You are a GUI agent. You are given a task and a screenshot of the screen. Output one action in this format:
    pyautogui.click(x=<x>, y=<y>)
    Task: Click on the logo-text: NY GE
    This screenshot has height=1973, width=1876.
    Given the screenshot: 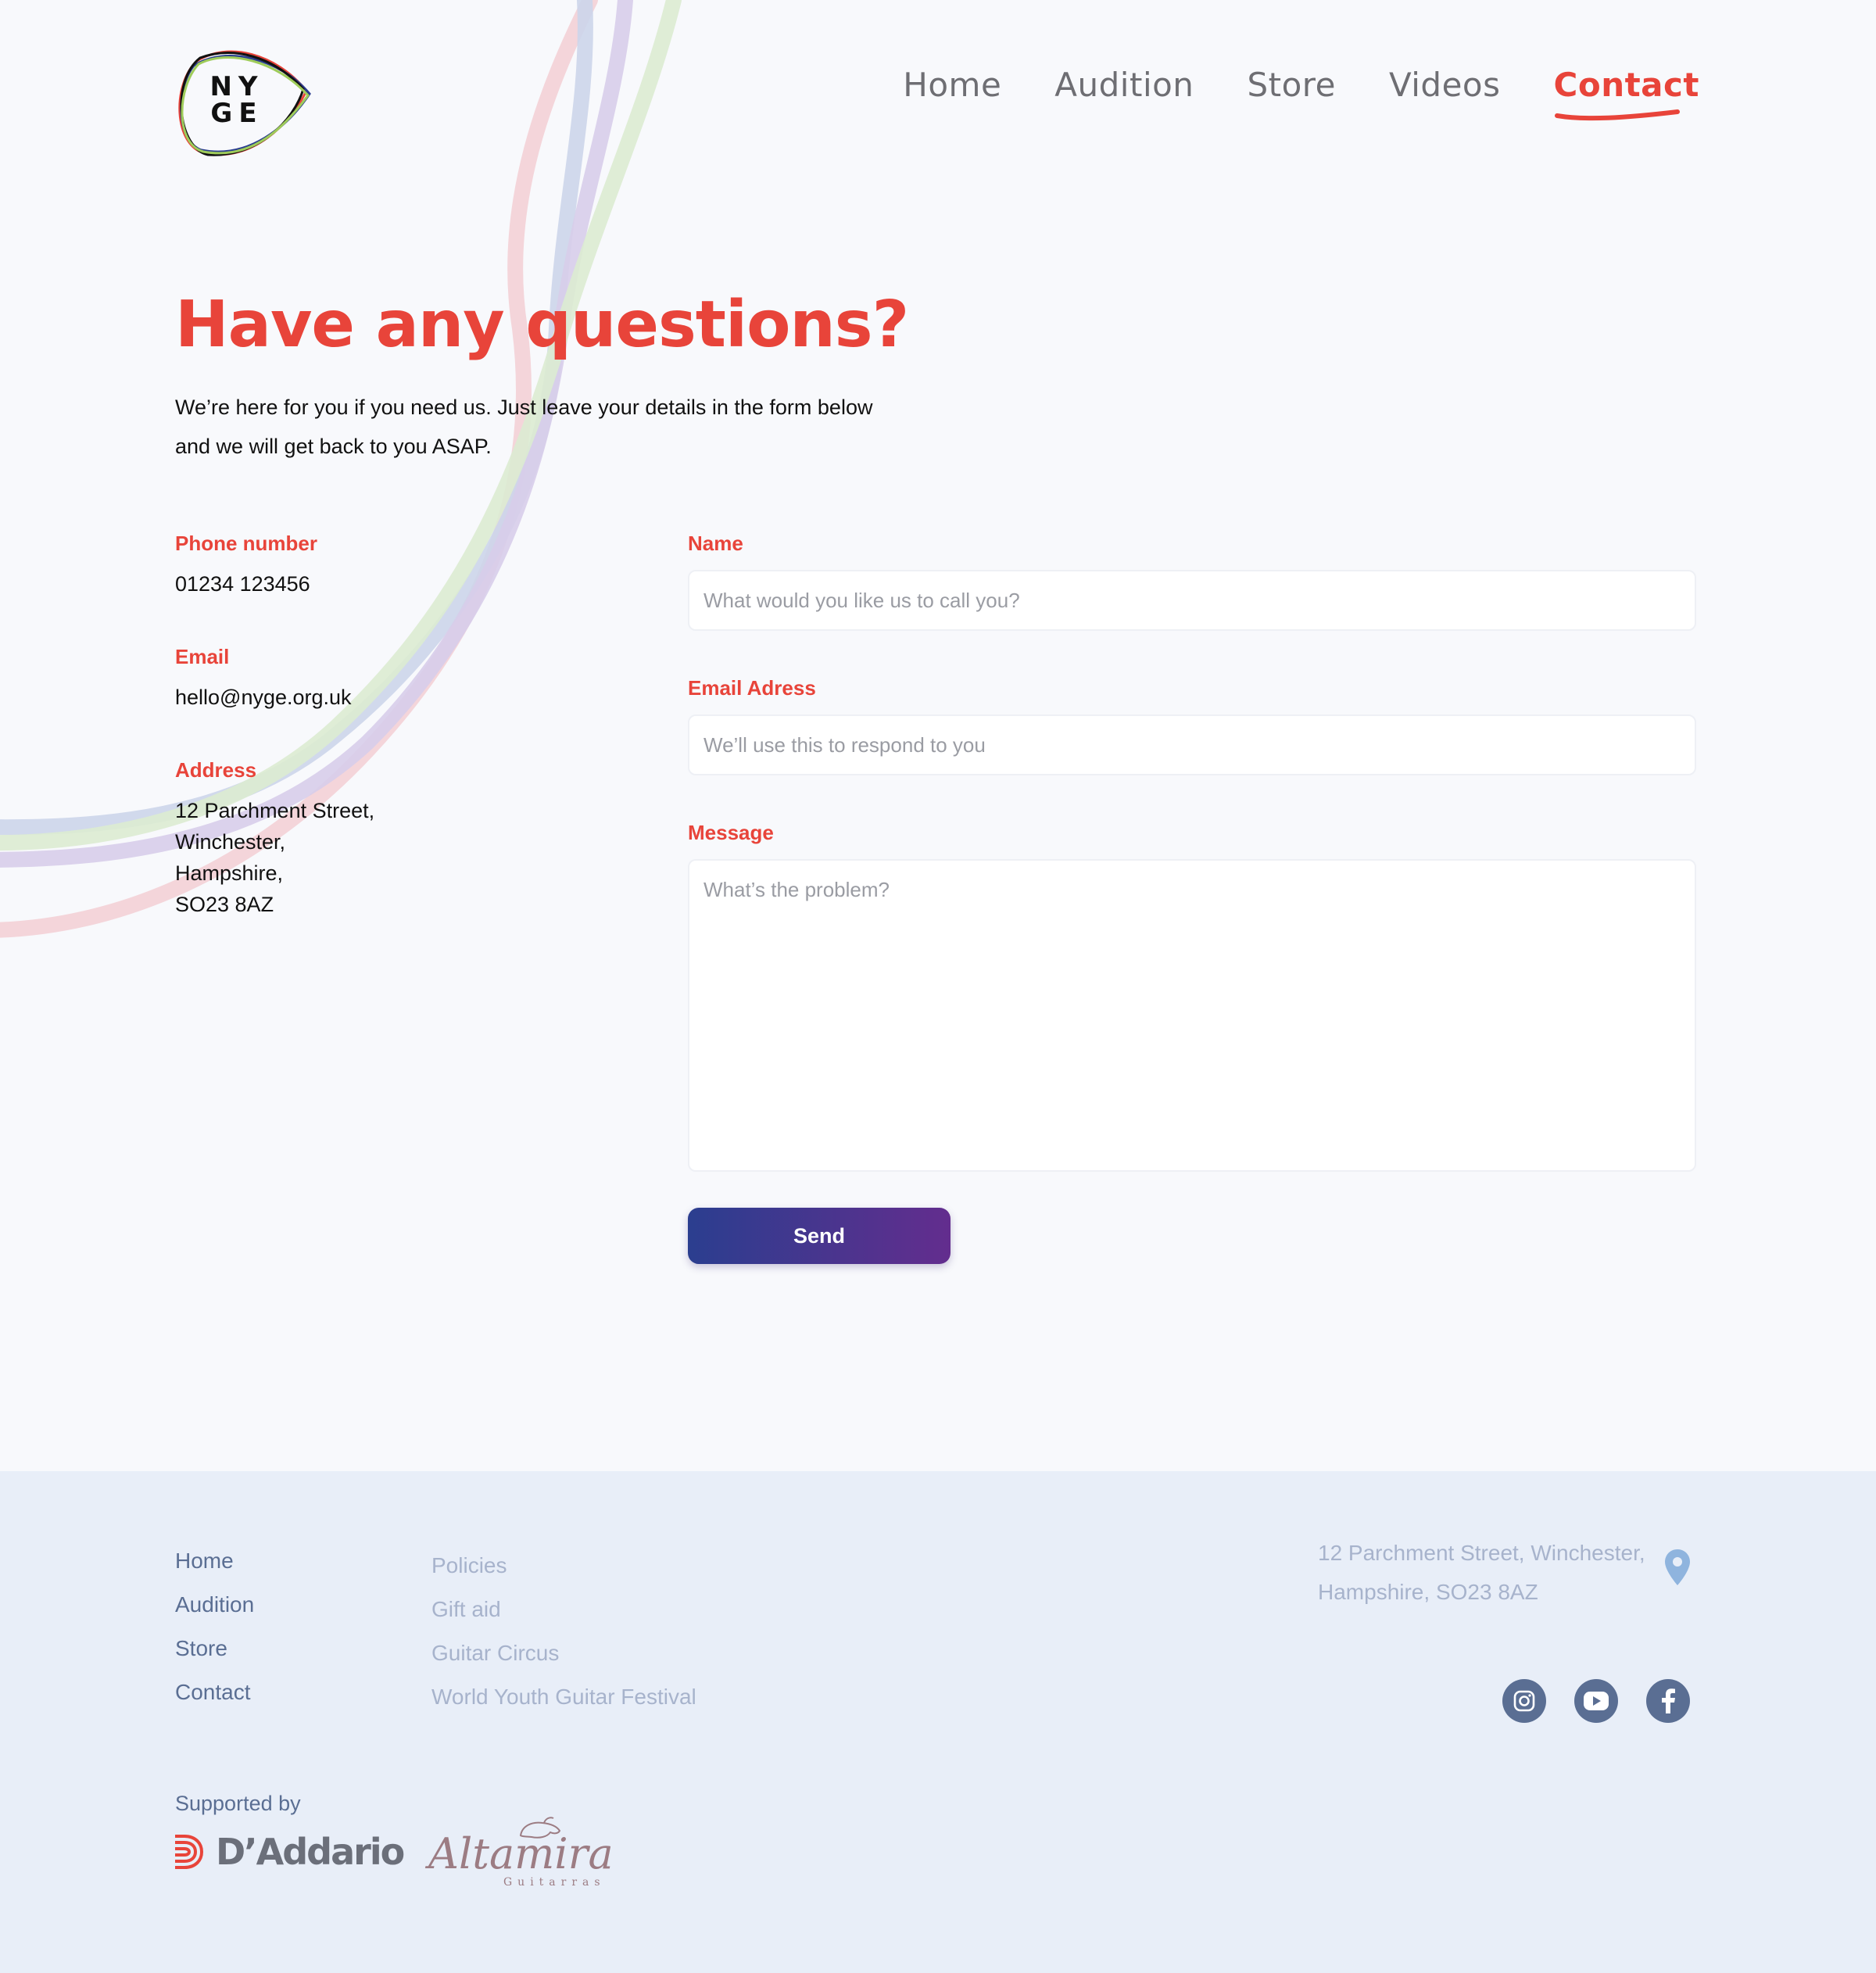 What is the action you would take?
    pyautogui.click(x=236, y=100)
    